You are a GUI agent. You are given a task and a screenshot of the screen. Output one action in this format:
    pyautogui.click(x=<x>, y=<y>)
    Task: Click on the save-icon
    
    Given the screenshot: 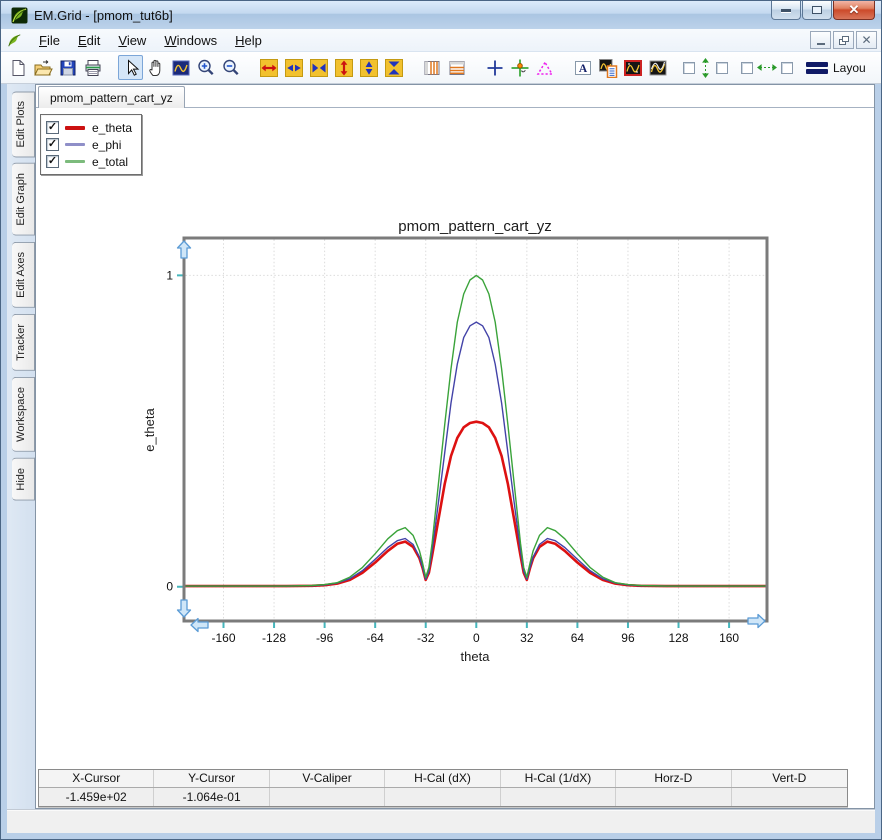 What is the action you would take?
    pyautogui.click(x=67, y=67)
    